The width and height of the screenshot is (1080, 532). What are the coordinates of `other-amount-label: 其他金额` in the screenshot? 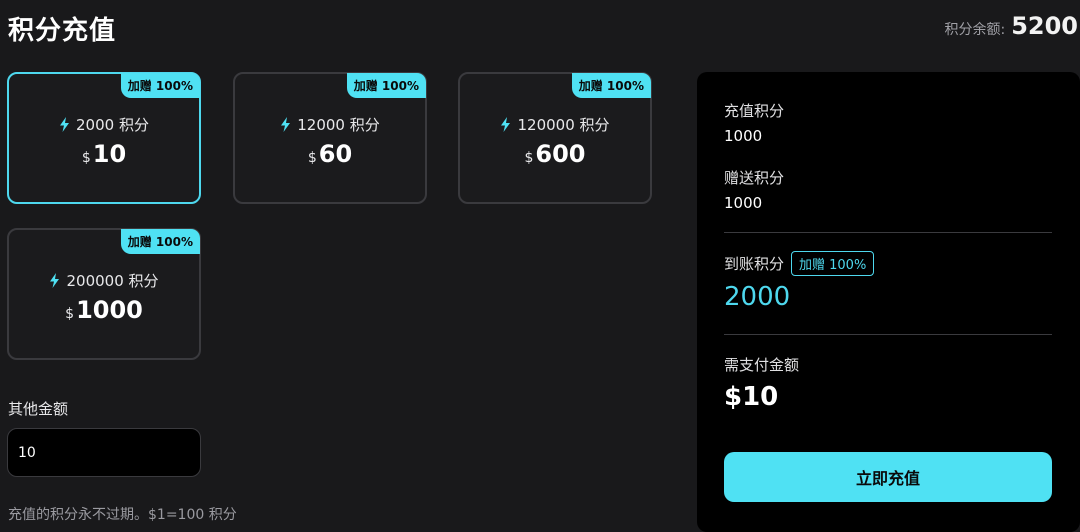 It's located at (38, 409).